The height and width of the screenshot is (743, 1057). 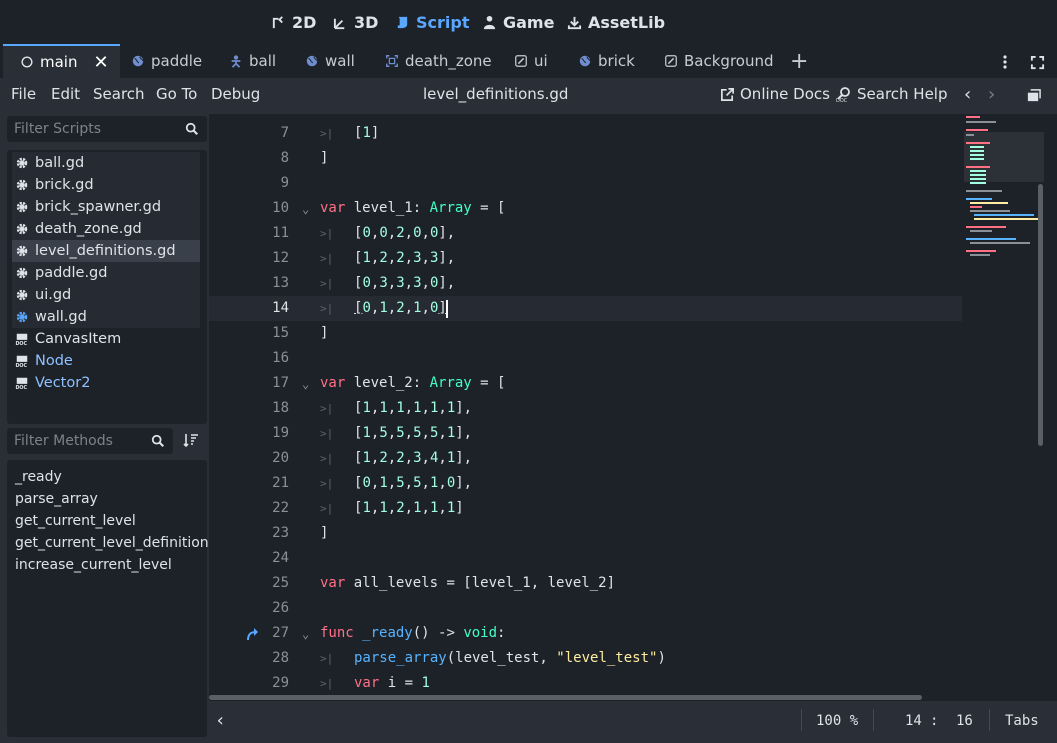 I want to click on tab-death-zone: death_zone, so click(x=438, y=61).